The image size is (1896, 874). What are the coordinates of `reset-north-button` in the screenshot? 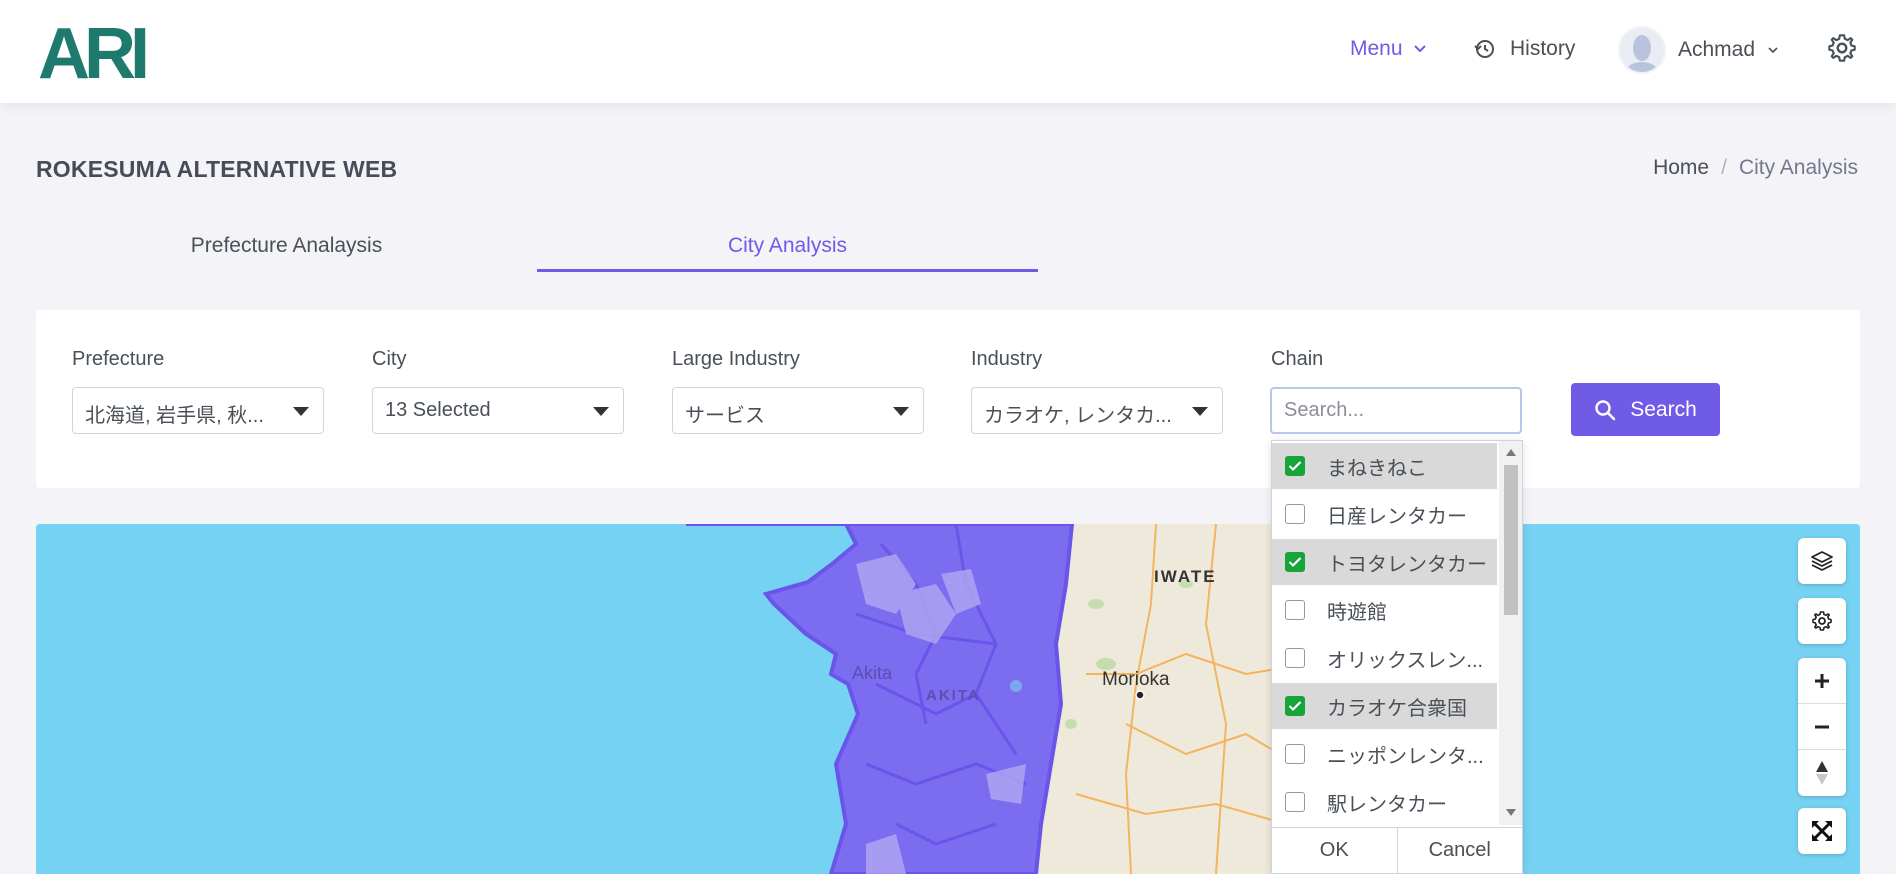 It's located at (1822, 773).